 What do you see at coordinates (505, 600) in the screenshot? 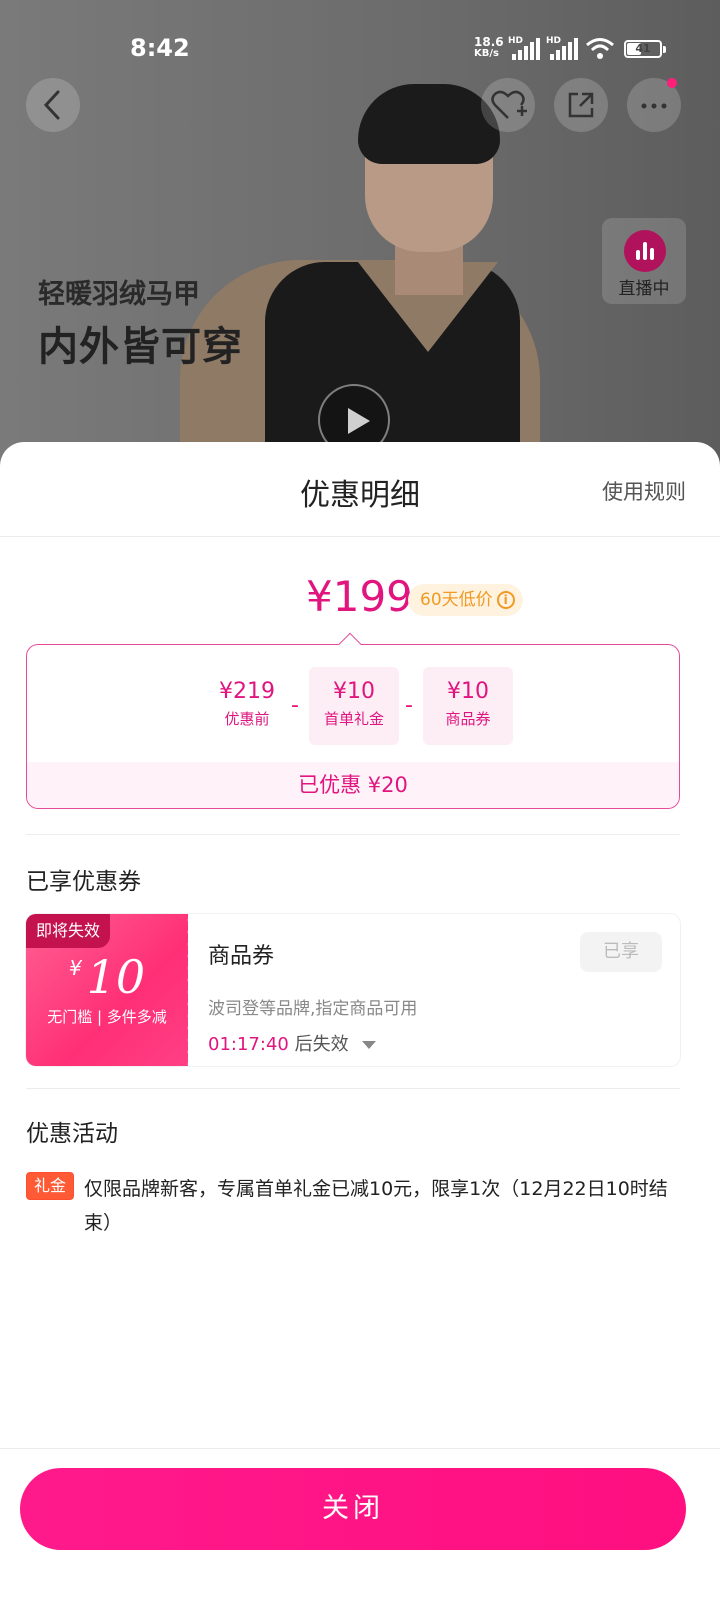
I see `info-icon: i` at bounding box center [505, 600].